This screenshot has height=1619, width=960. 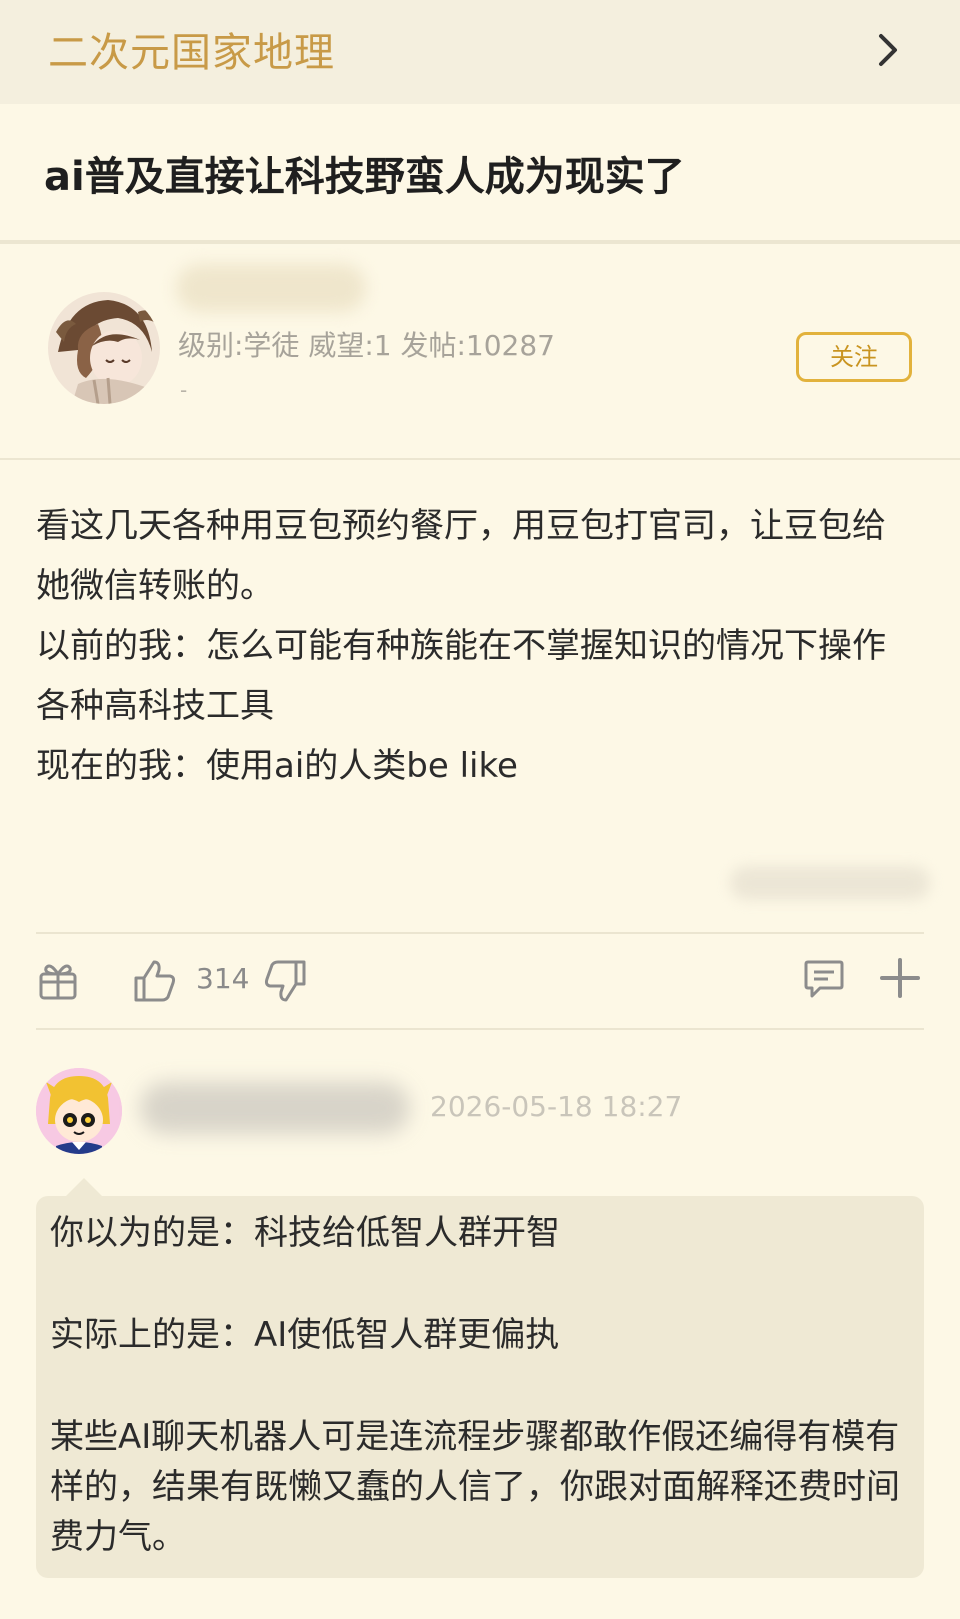 I want to click on thumbs-up-icon, so click(x=154, y=980).